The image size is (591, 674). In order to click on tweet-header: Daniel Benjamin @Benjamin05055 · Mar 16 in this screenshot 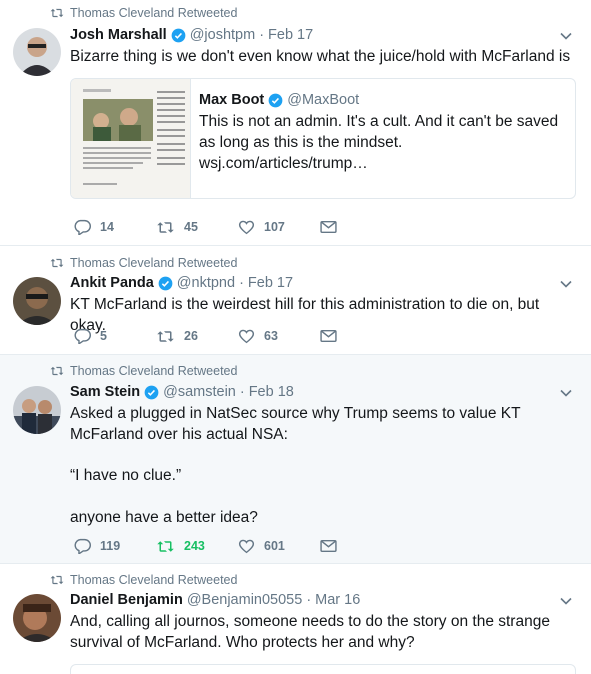, I will do `click(215, 600)`.